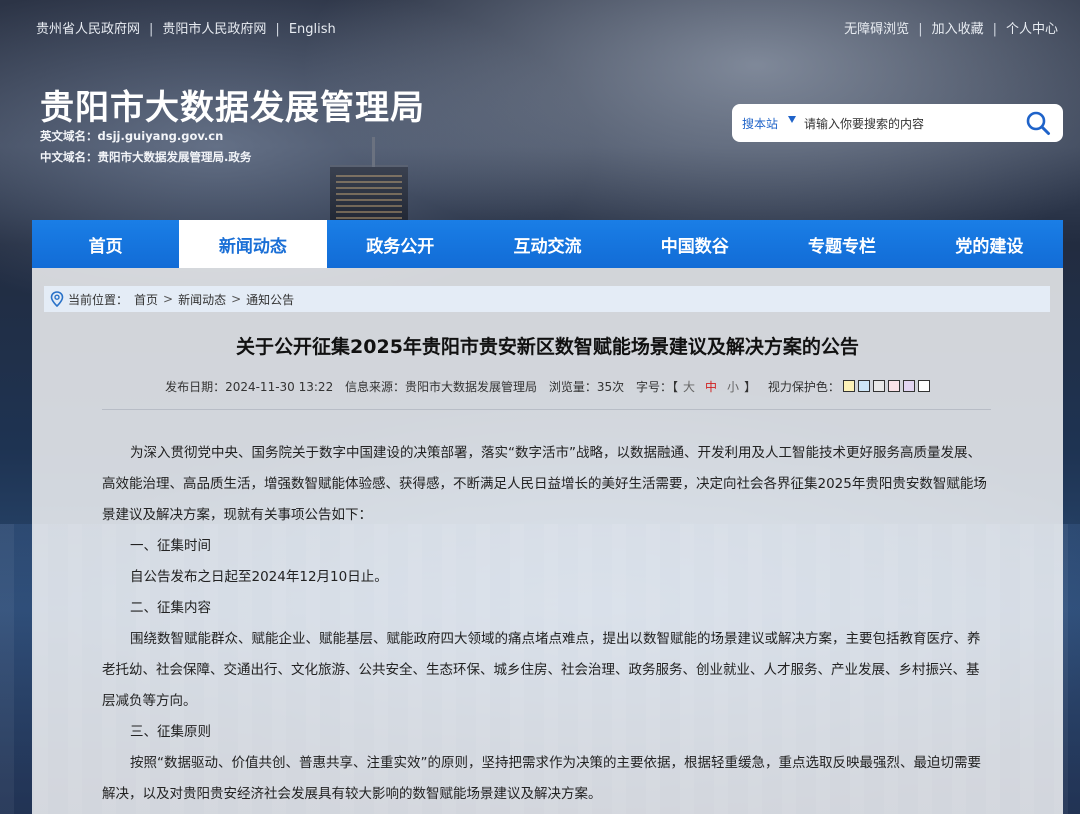 The width and height of the screenshot is (1080, 814). What do you see at coordinates (760, 123) in the screenshot?
I see `search-scope-select: 搜本站` at bounding box center [760, 123].